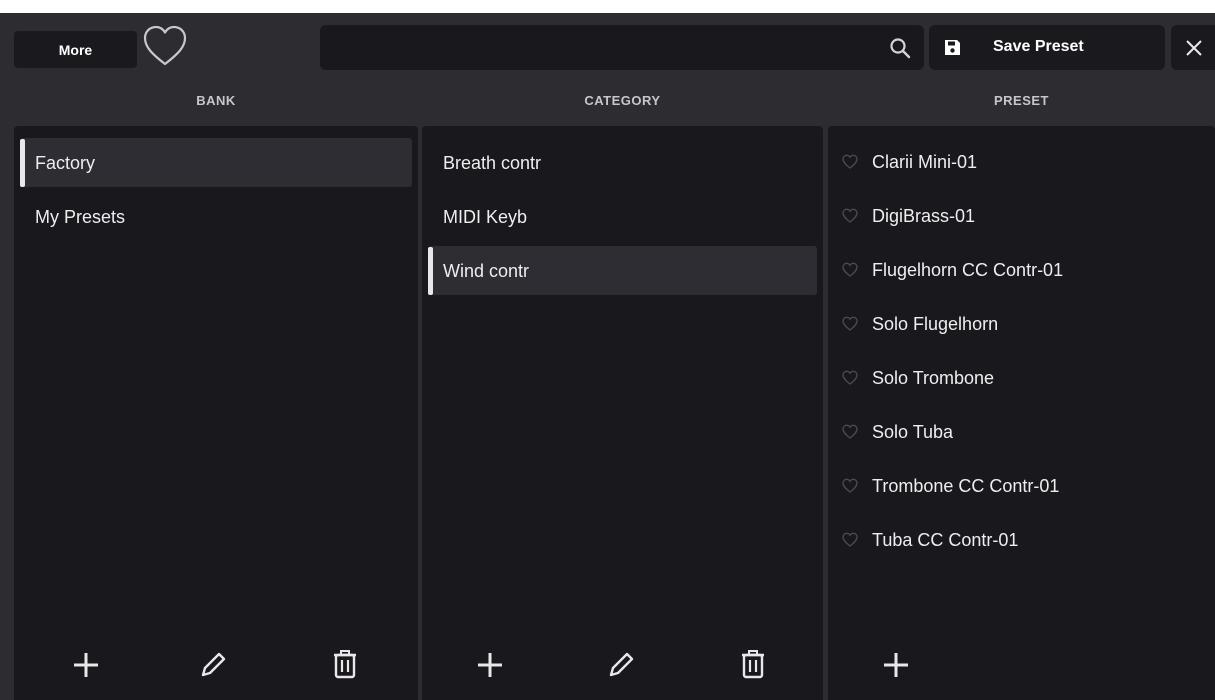 The height and width of the screenshot is (700, 1215). I want to click on preset-item-label: Solo Flugelhorn, so click(935, 324).